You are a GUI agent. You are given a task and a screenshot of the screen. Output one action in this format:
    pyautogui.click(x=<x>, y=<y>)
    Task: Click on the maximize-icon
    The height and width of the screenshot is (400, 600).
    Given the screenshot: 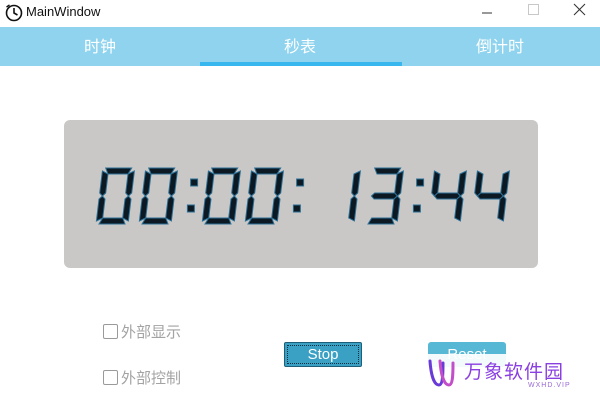 What is the action you would take?
    pyautogui.click(x=533, y=9)
    